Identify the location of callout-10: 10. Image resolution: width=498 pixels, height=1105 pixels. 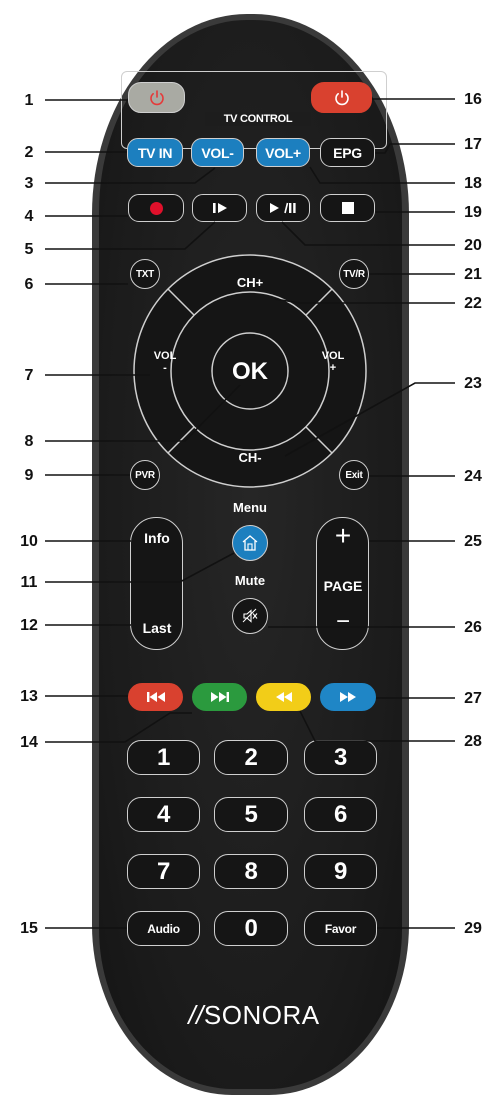
(29, 541).